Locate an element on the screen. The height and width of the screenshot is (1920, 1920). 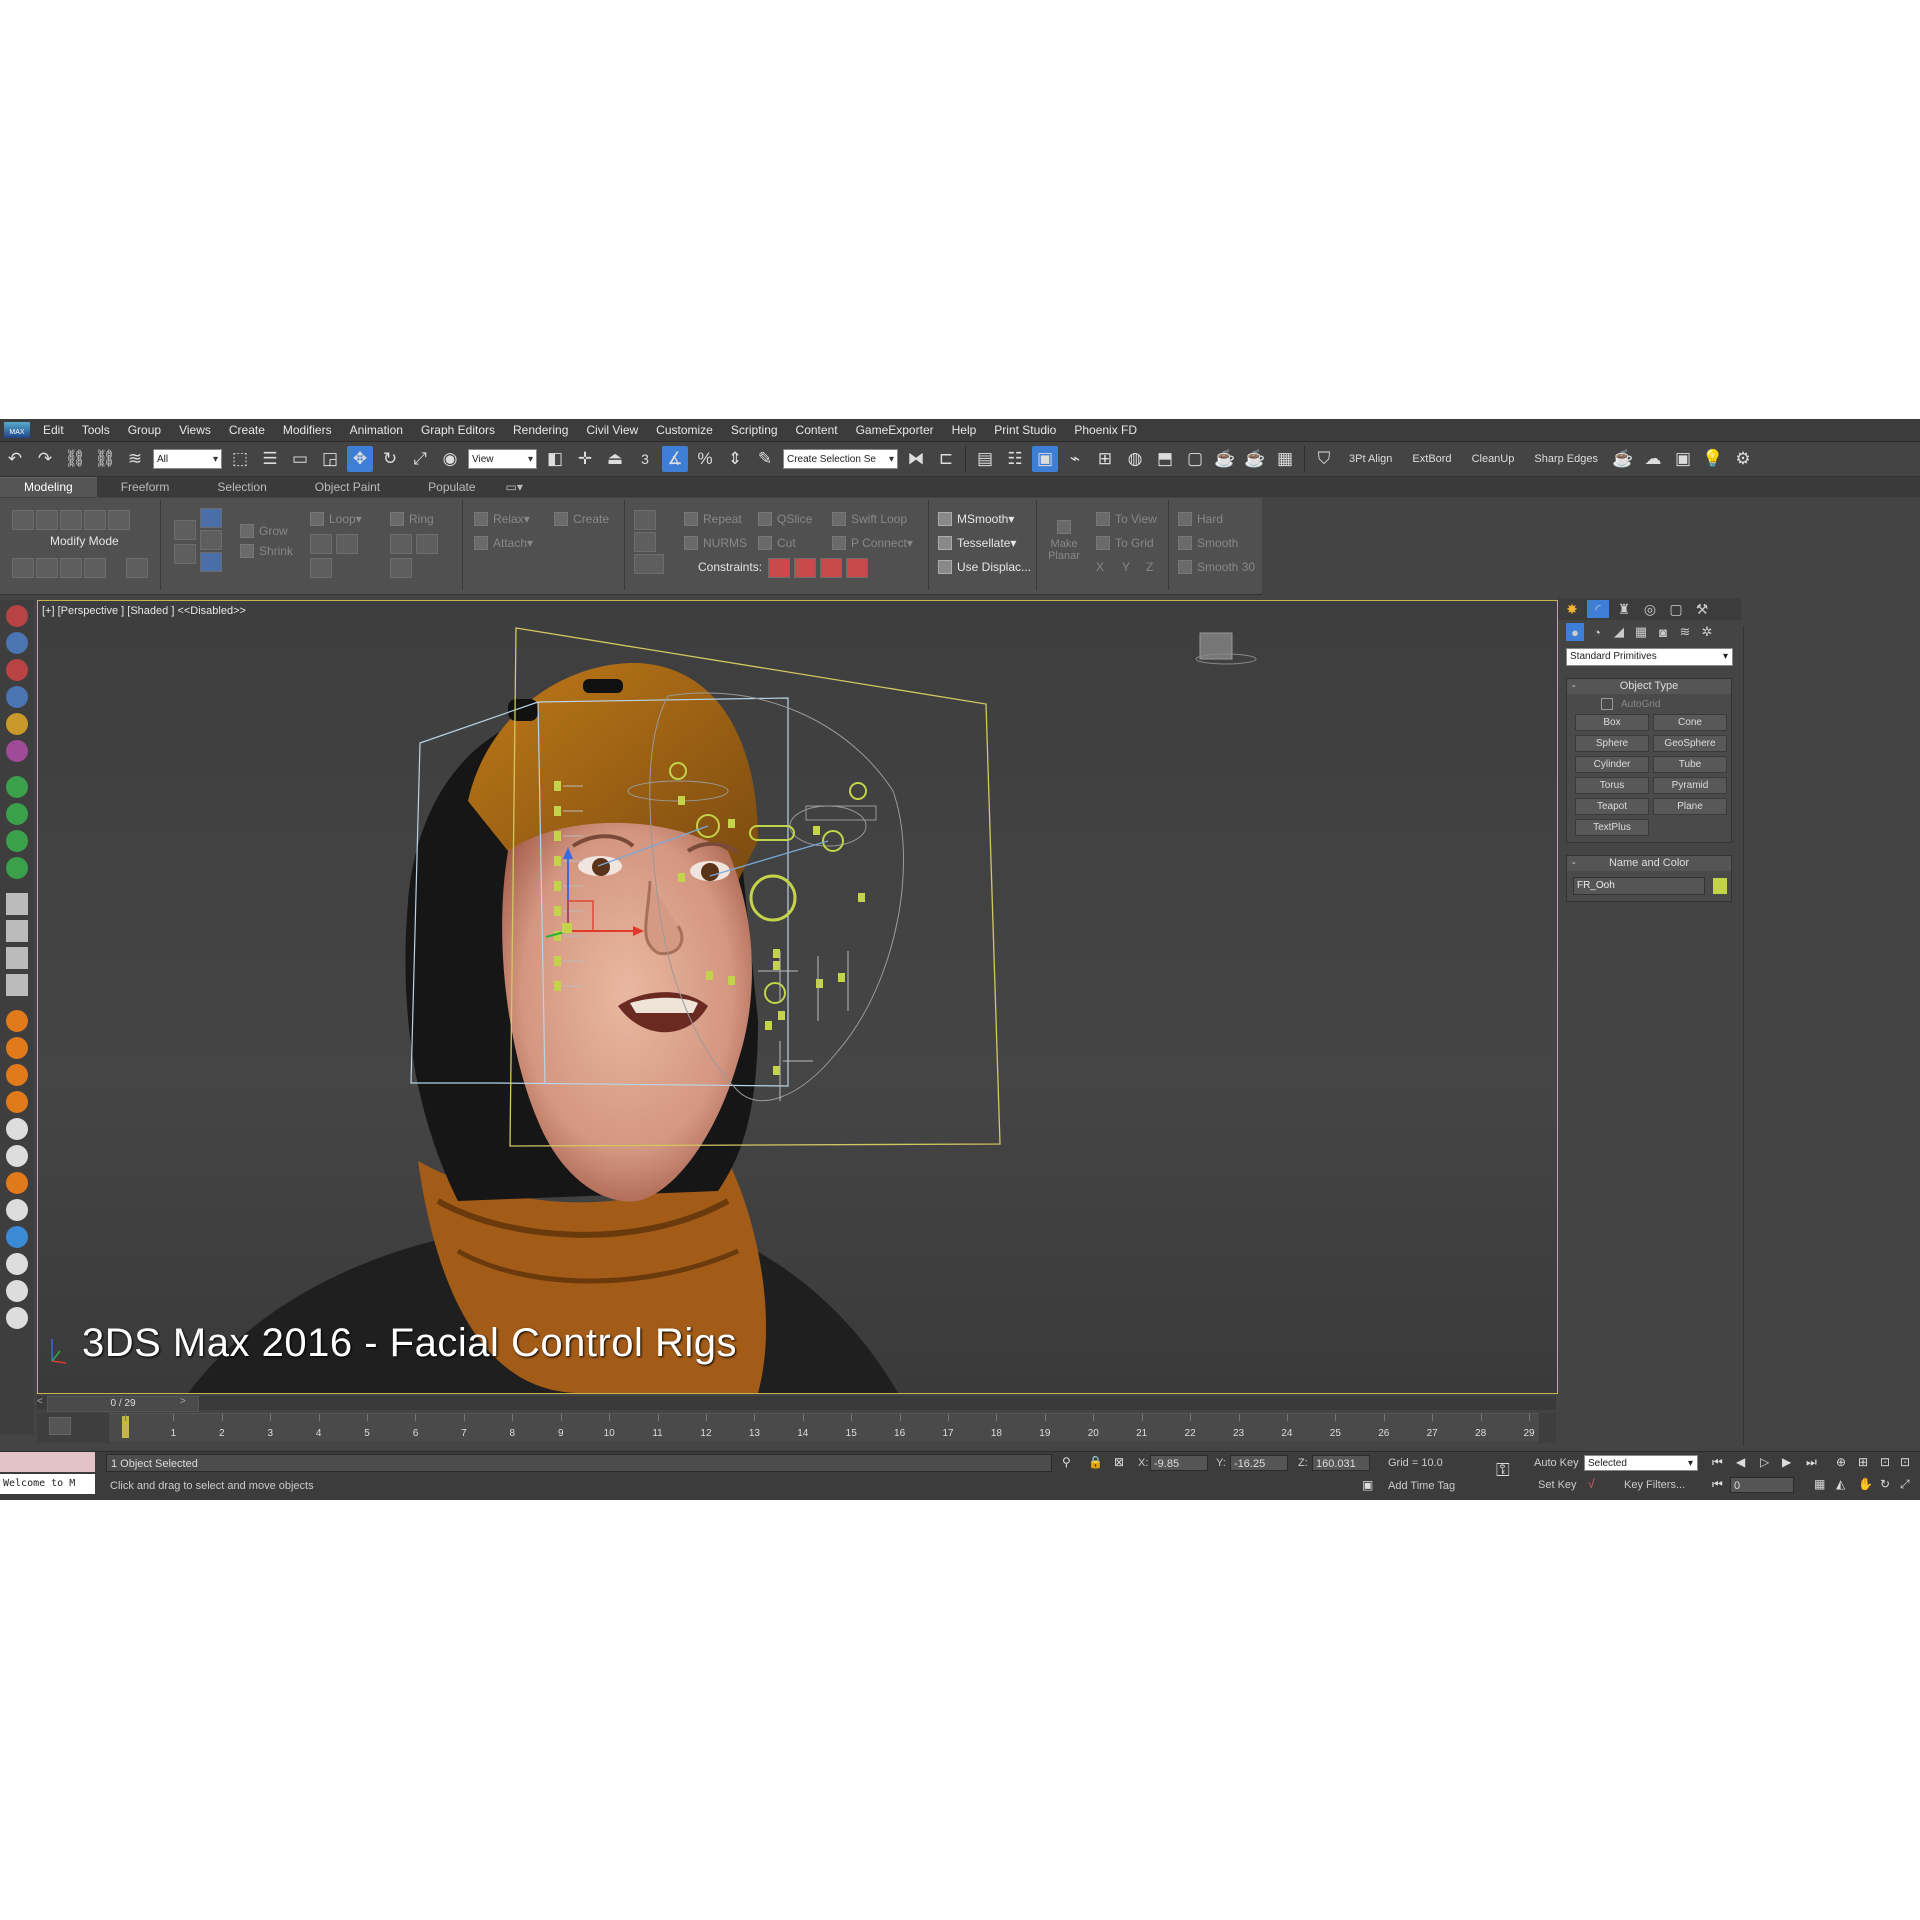
auto-key-button: Auto Key is located at coordinates (1556, 1463).